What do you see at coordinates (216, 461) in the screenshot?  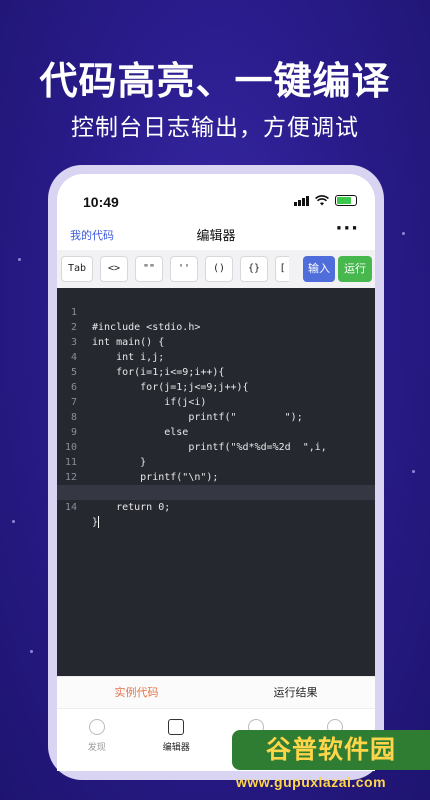 I see `code-line: 11 printf("\n");` at bounding box center [216, 461].